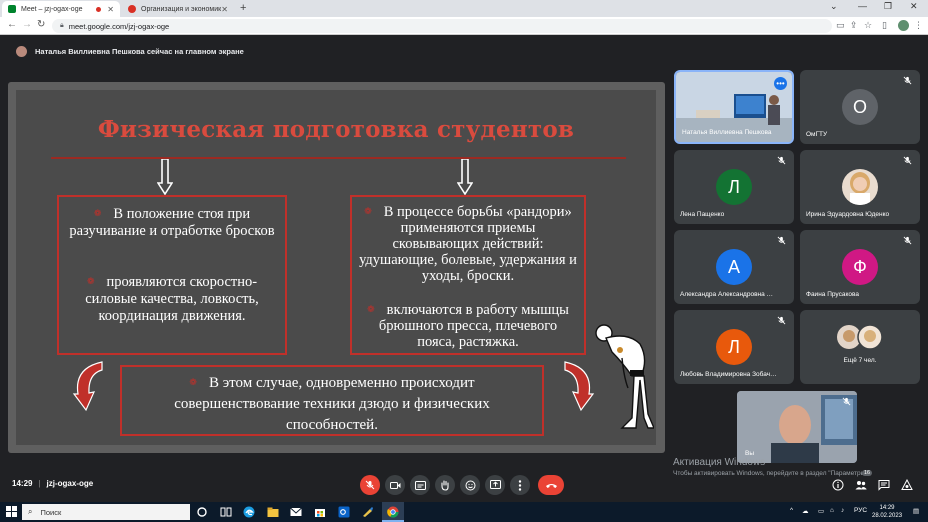  I want to click on chrome-taskbar-button, so click(393, 512).